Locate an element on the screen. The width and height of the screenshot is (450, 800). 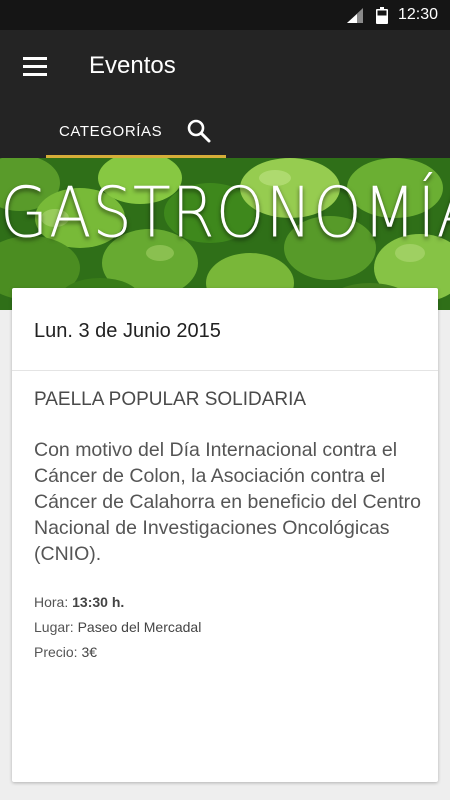
detail-precio: Precio: 3€ is located at coordinates (65, 652).